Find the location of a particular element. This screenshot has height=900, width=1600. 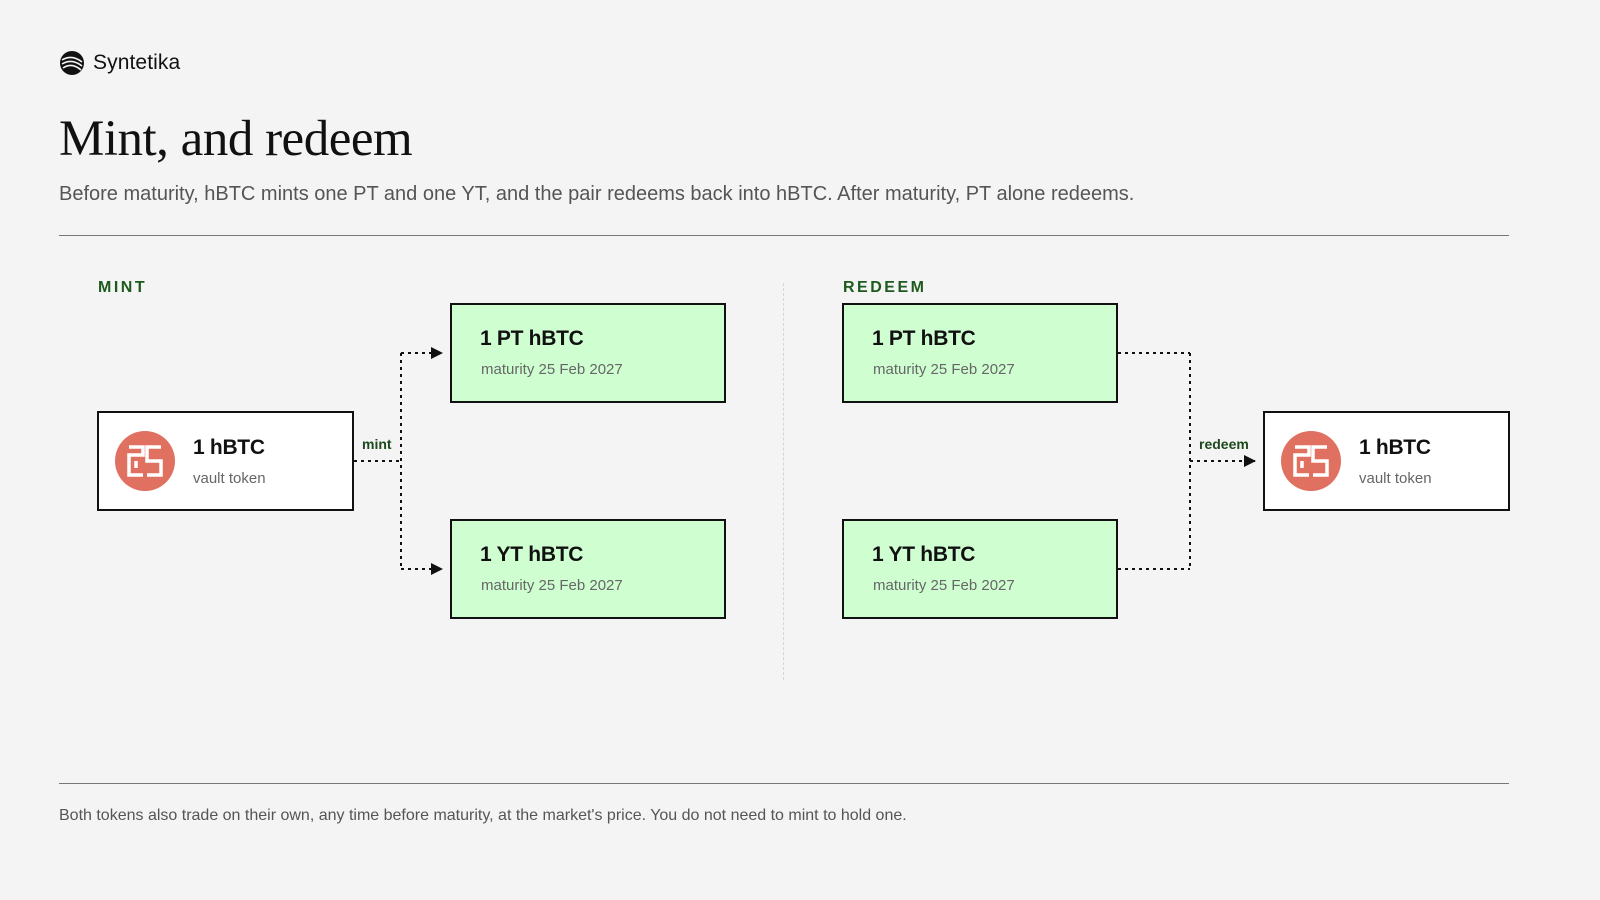

mint-input-card: 1 hBTC vault token is located at coordinates (225, 461).